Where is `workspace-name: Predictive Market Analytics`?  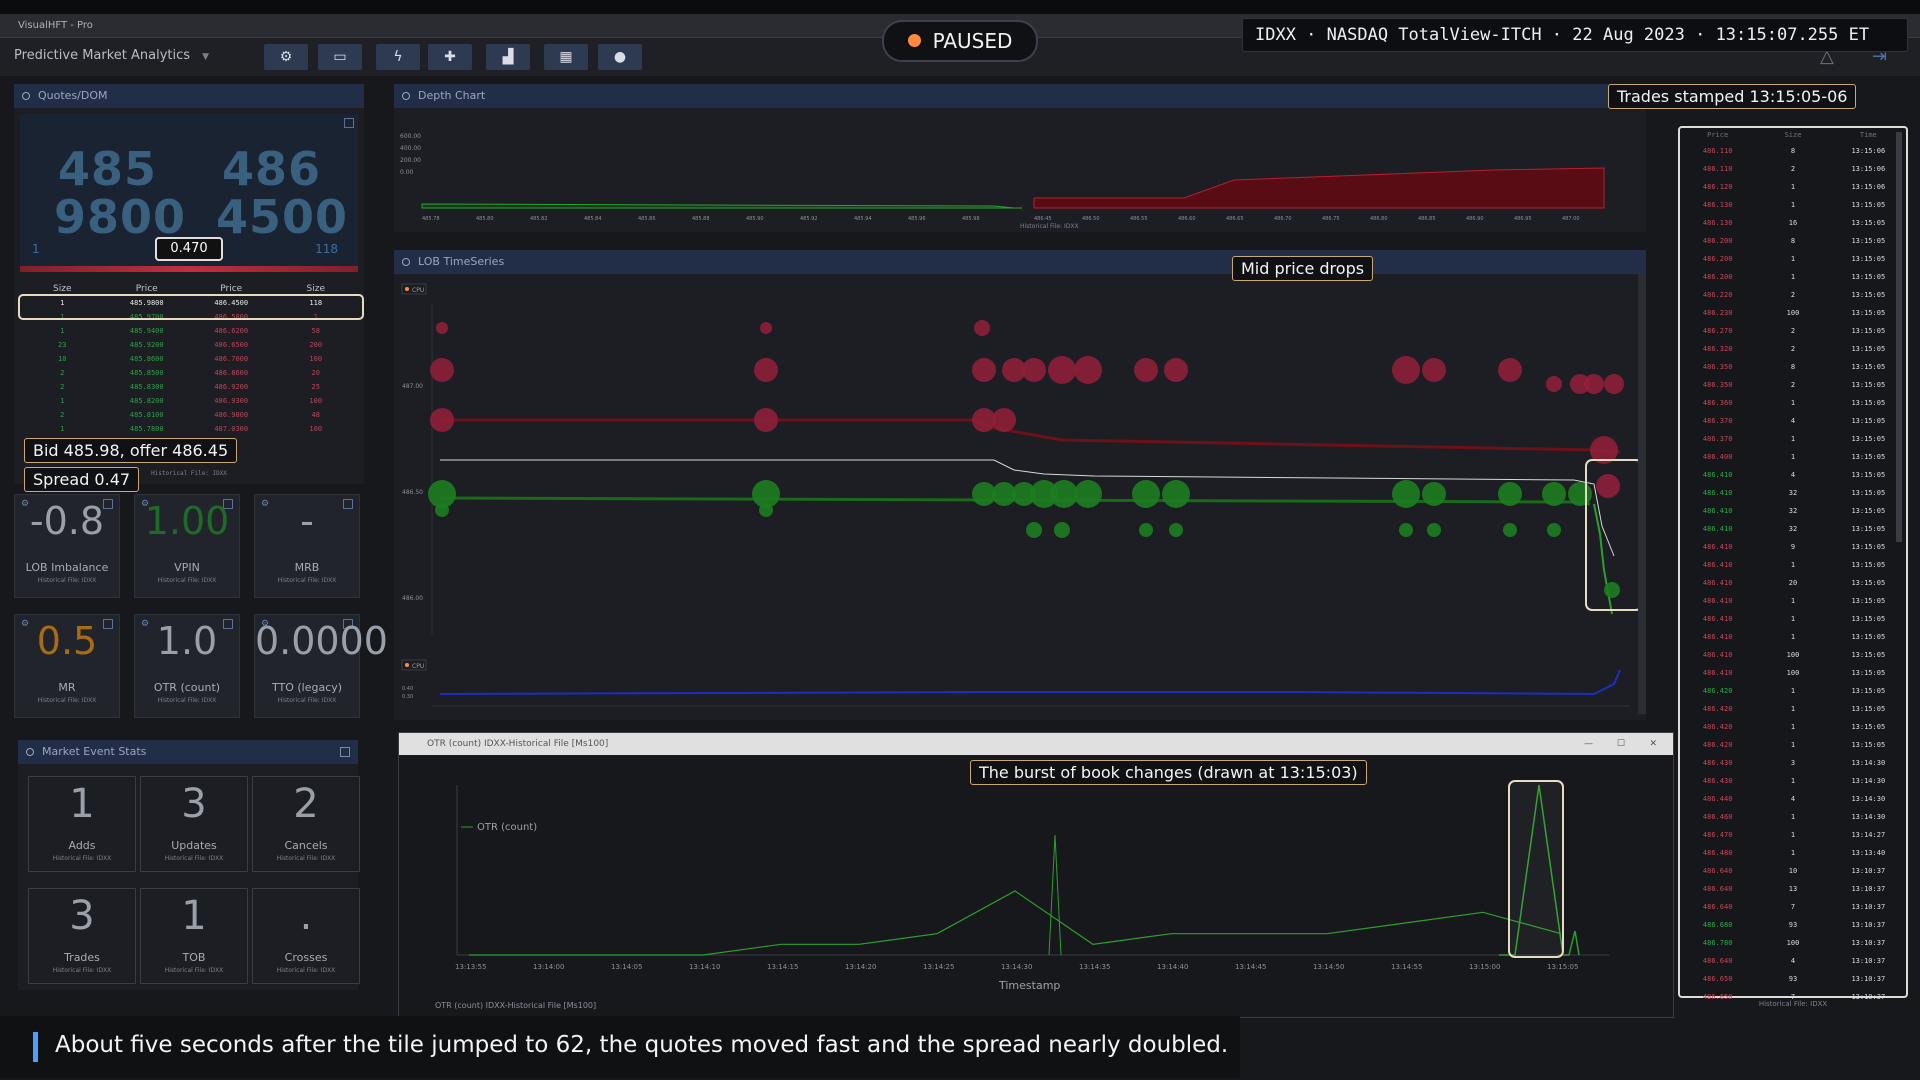 workspace-name: Predictive Market Analytics is located at coordinates (102, 55).